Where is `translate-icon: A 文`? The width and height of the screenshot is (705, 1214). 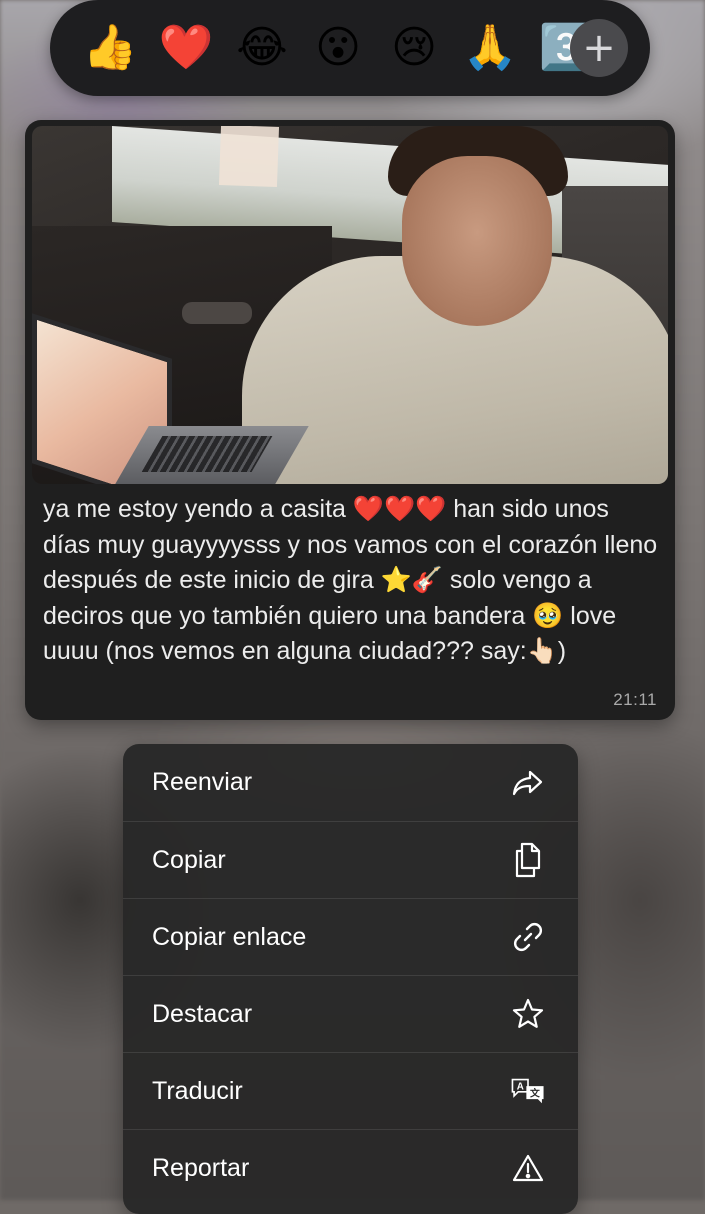
translate-icon: A 文 is located at coordinates (528, 1091).